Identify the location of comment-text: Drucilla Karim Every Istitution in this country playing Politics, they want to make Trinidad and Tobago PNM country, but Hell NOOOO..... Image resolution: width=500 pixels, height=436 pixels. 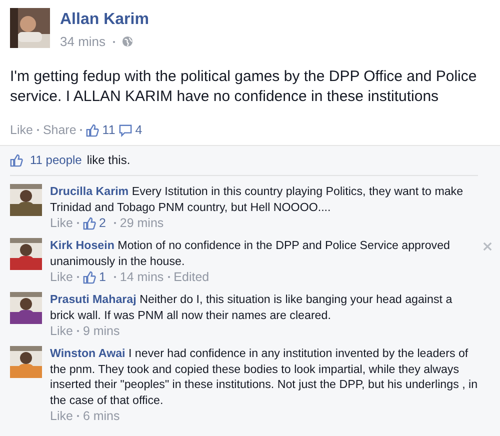
(257, 199).